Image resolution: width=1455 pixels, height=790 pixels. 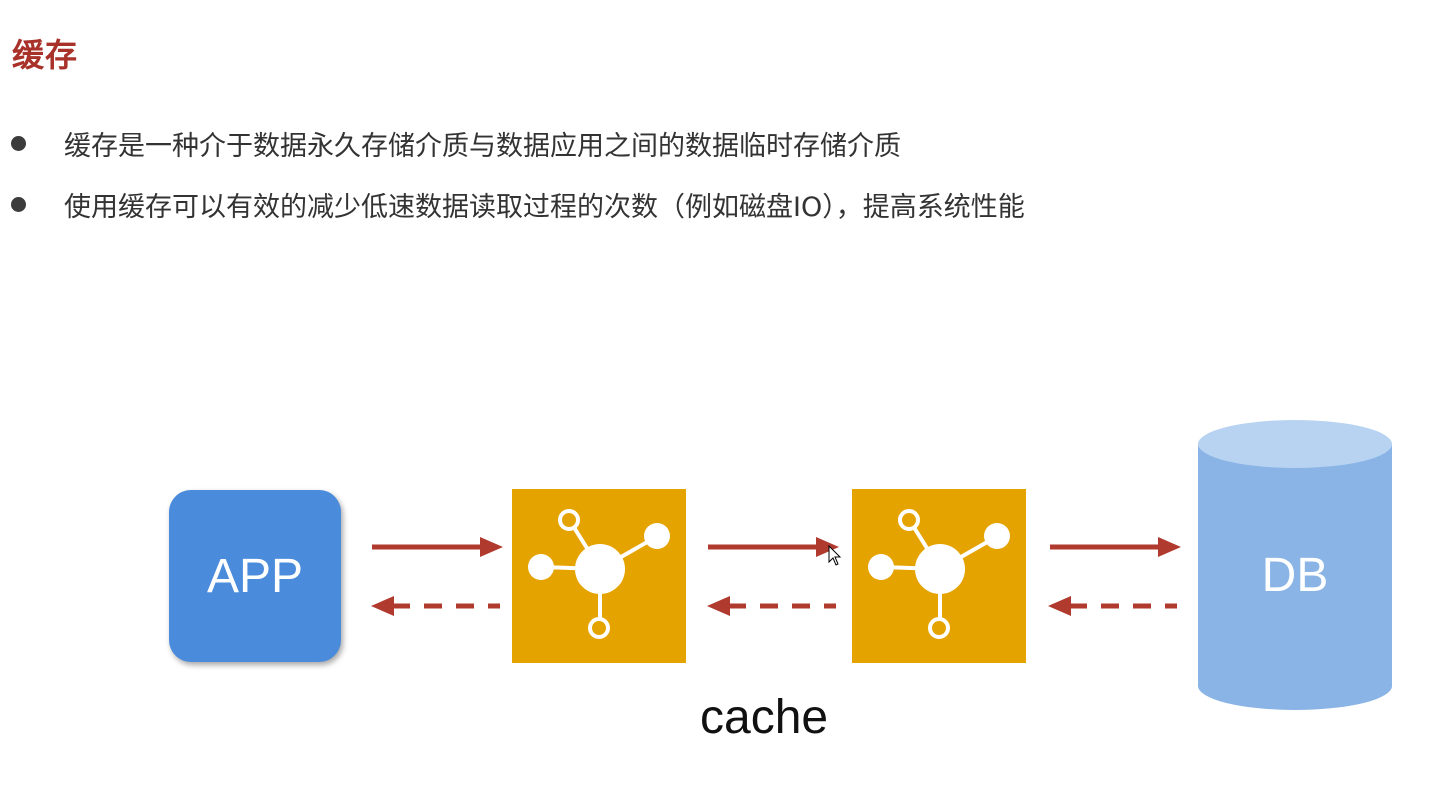 What do you see at coordinates (764, 717) in the screenshot?
I see `cache-label: cache` at bounding box center [764, 717].